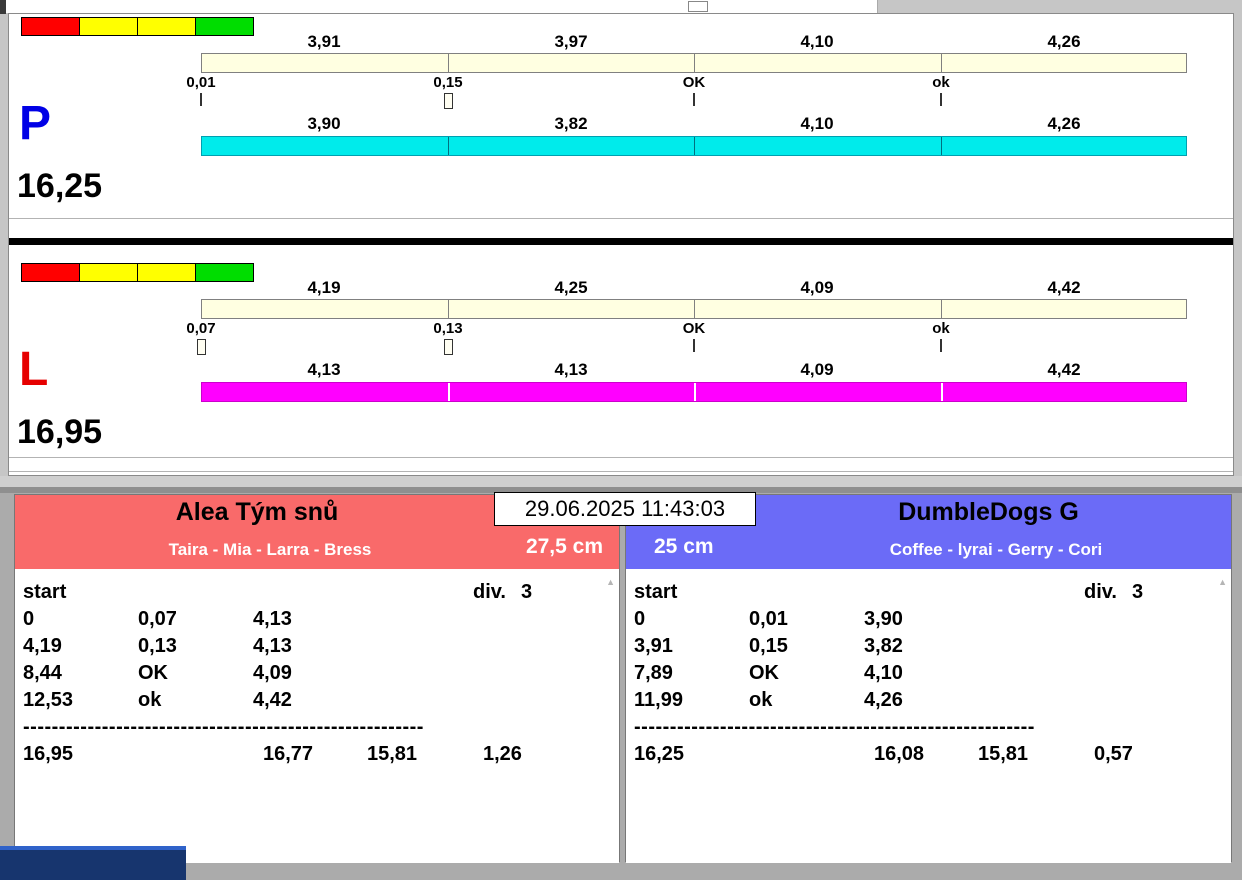  Describe the element at coordinates (93, 863) in the screenshot. I see `taskbar-button` at that location.